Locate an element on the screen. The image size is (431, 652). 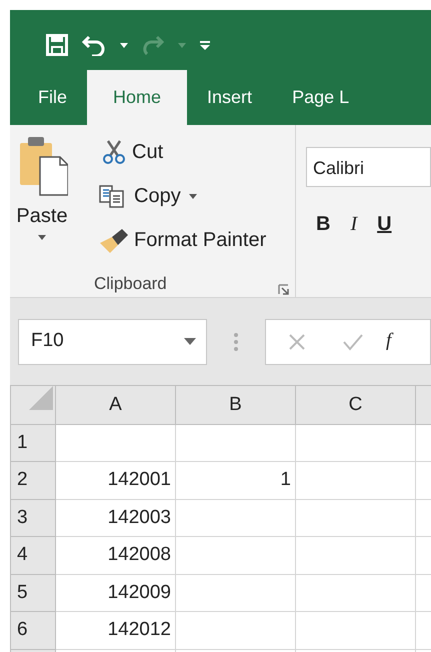
cut-button: Cut is located at coordinates (133, 152).